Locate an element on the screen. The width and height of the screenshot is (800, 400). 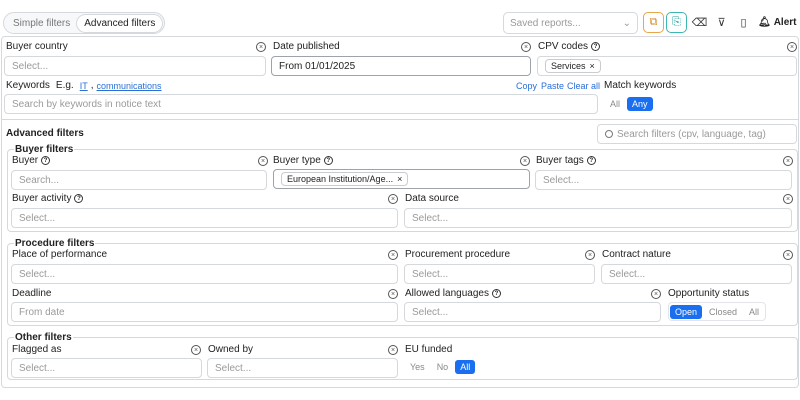
deadline-from-date-input: From date is located at coordinates (204, 312).